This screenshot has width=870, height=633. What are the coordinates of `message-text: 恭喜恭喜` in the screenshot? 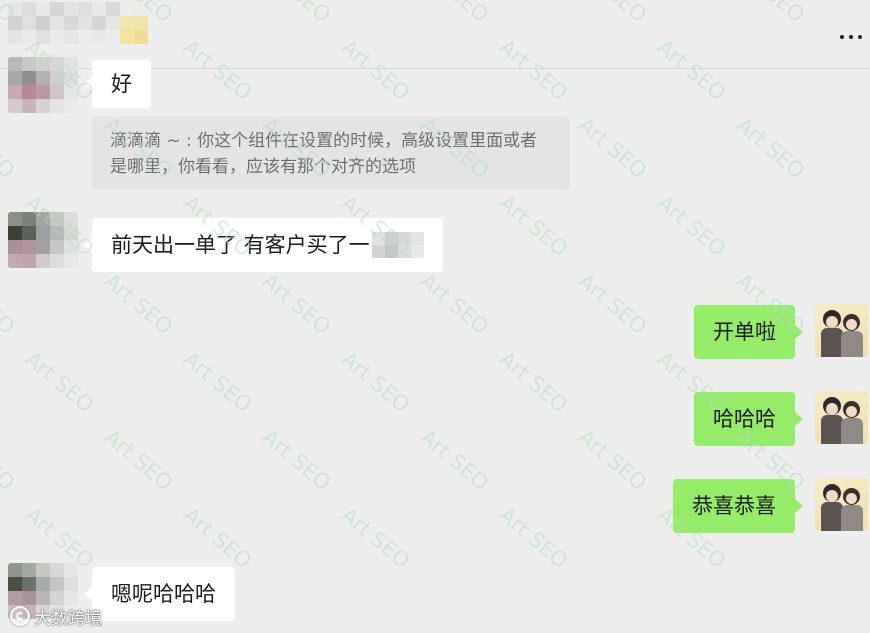 It's located at (734, 505).